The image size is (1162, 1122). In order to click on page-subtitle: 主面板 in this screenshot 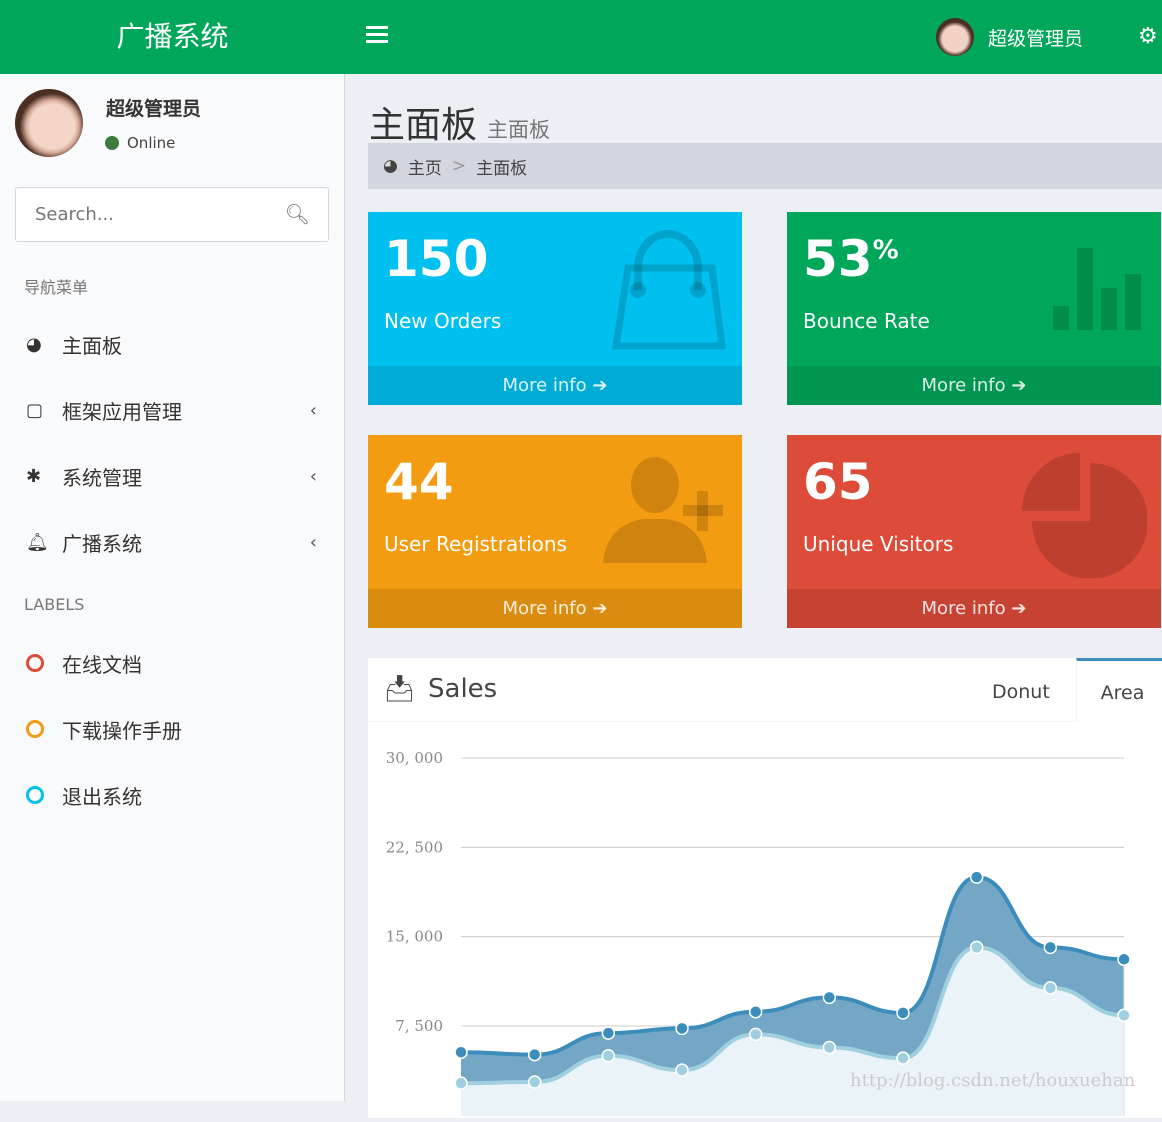, I will do `click(519, 130)`.